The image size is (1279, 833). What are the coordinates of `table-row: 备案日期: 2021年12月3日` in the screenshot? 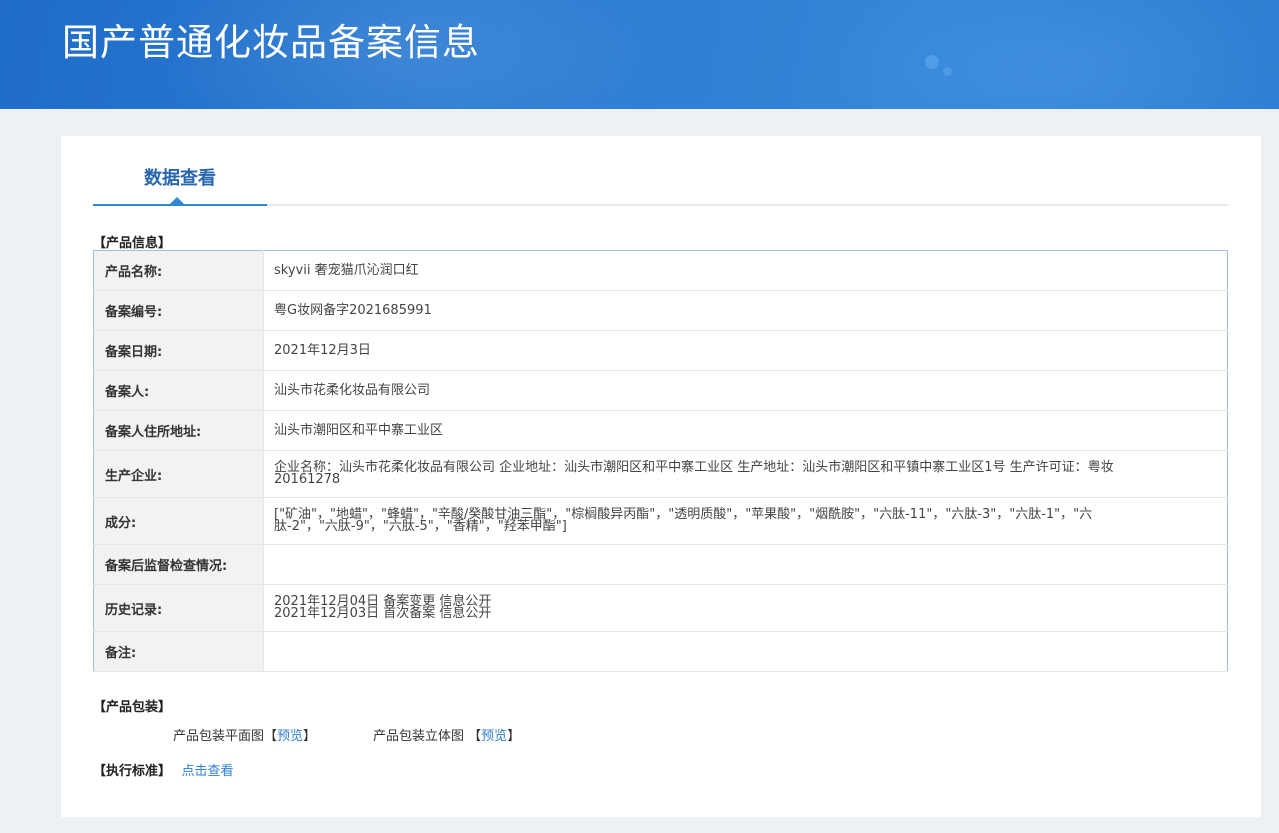 It's located at (660, 350).